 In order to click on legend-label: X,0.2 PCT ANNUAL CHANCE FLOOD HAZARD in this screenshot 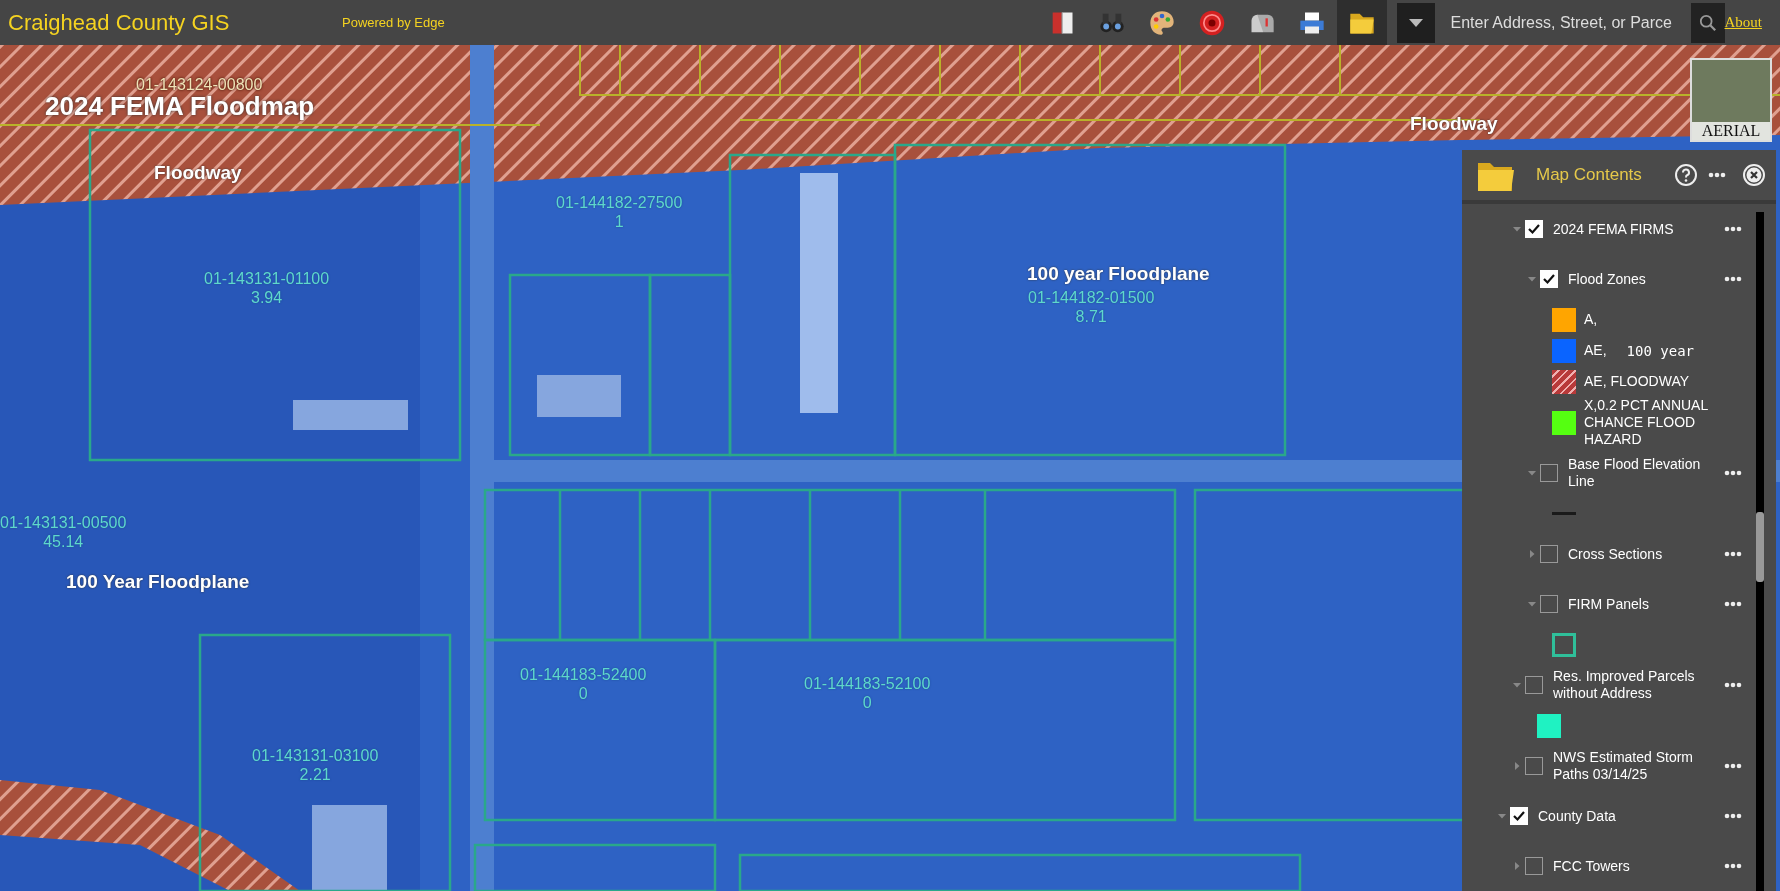, I will do `click(1646, 422)`.